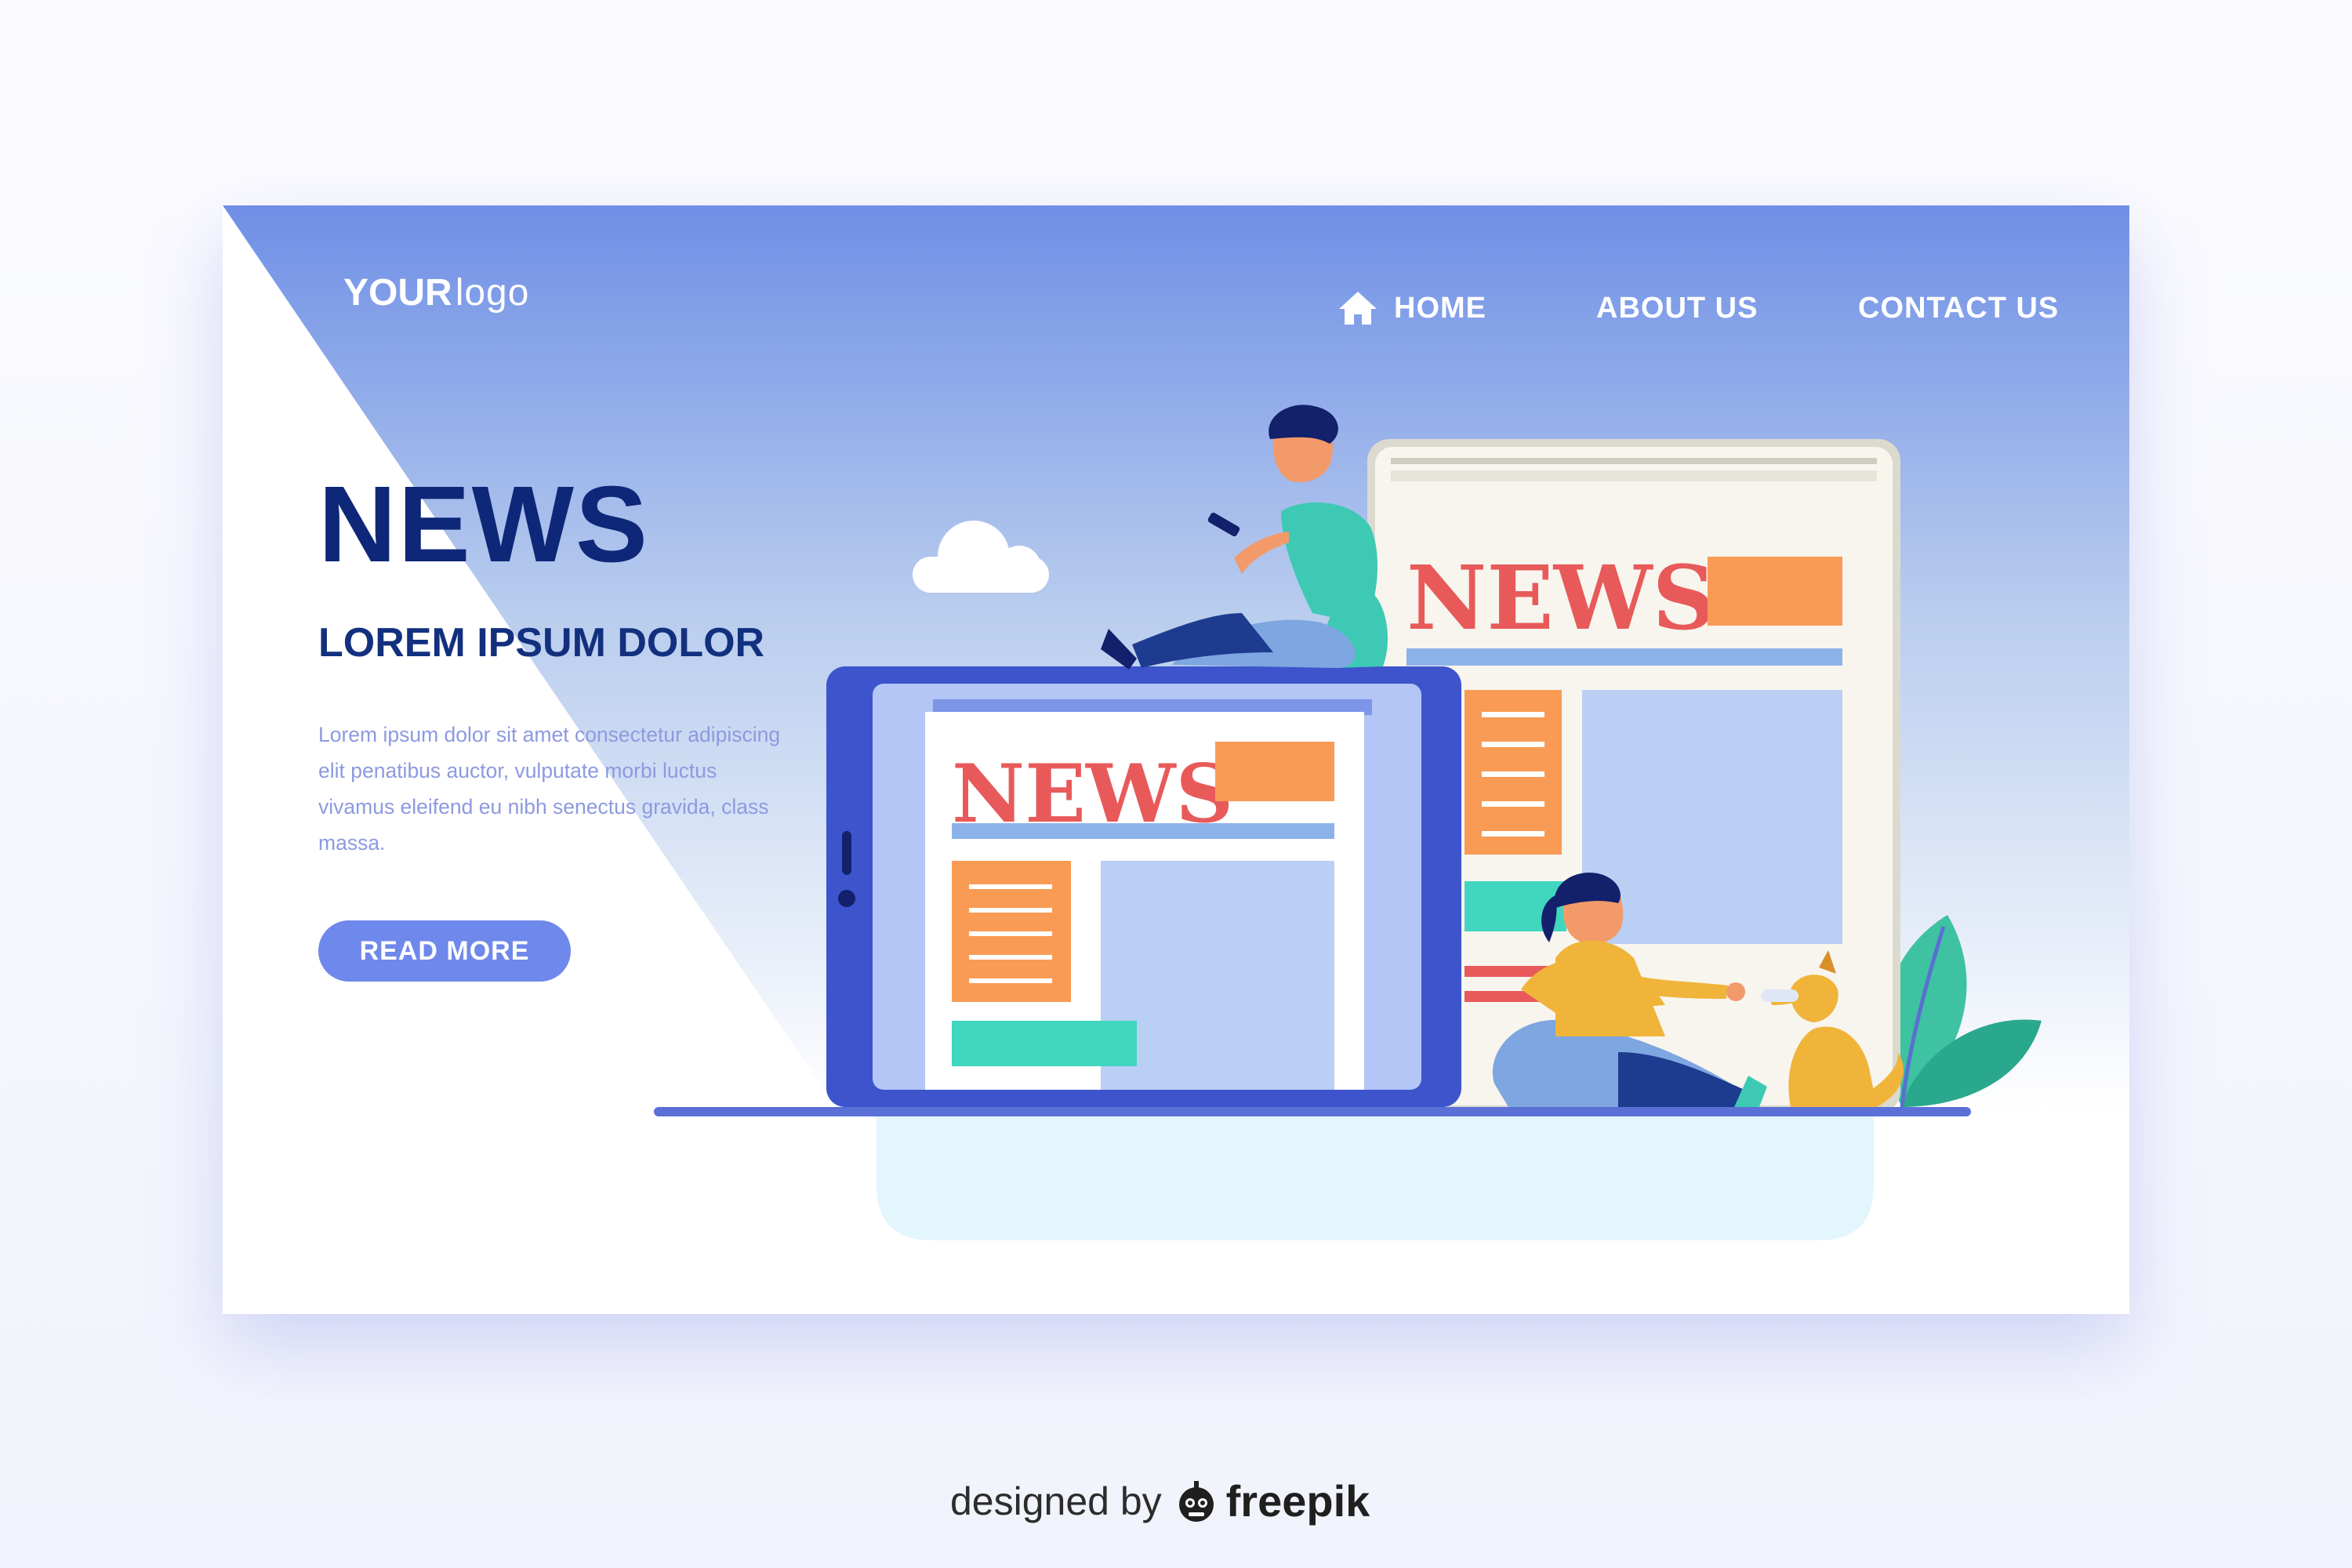 The image size is (2352, 1568). Describe the element at coordinates (1297, 1501) in the screenshot. I see `credit-brand: freepik` at that location.